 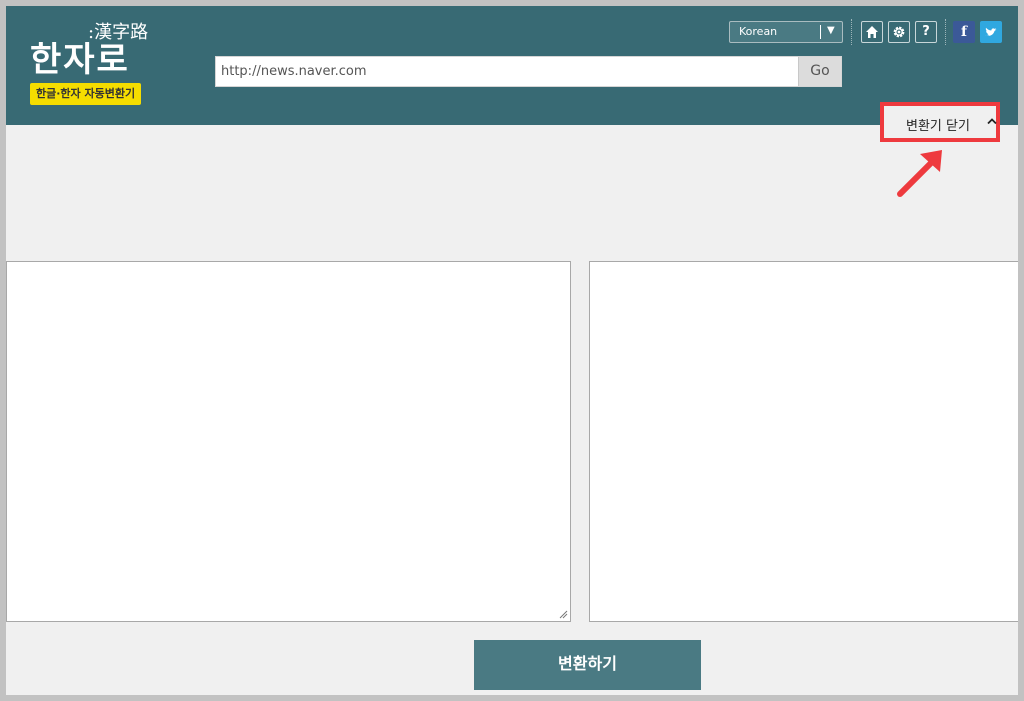 I want to click on gear-icon, so click(x=899, y=32).